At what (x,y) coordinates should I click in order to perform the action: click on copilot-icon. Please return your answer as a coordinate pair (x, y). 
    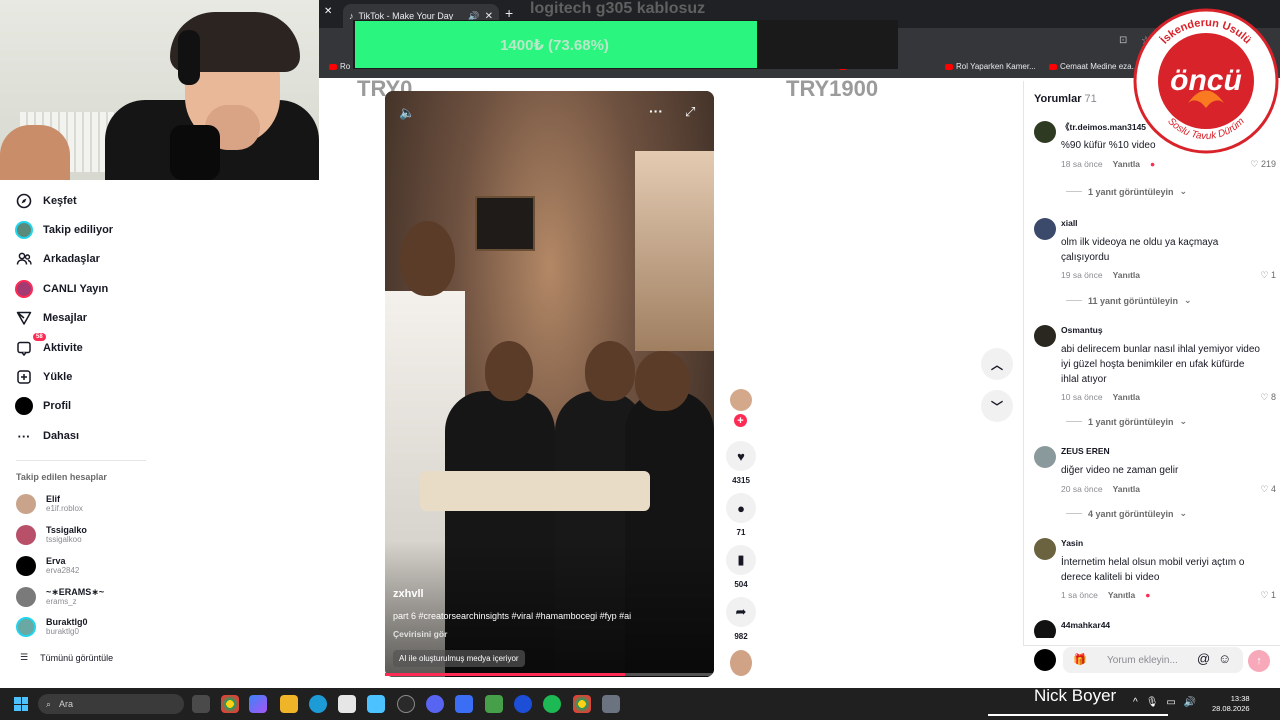
    Looking at the image, I should click on (258, 704).